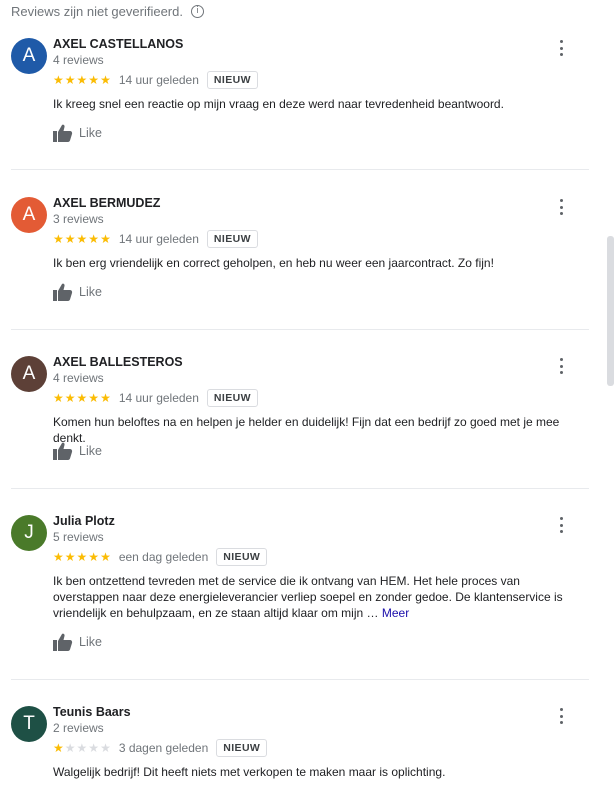 Image resolution: width=616 pixels, height=800 pixels. I want to click on unverified-notice: Reviews zijn niet geverifieerd. i, so click(107, 11).